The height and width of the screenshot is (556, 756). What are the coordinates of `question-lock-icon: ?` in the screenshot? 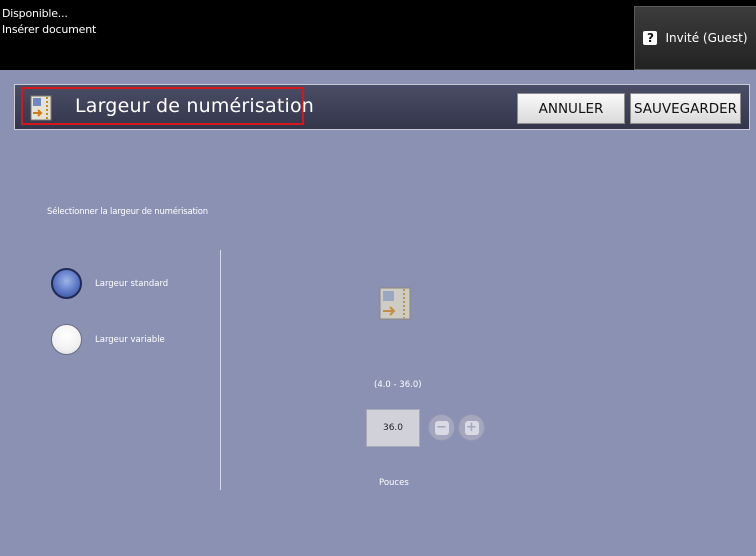 It's located at (650, 38).